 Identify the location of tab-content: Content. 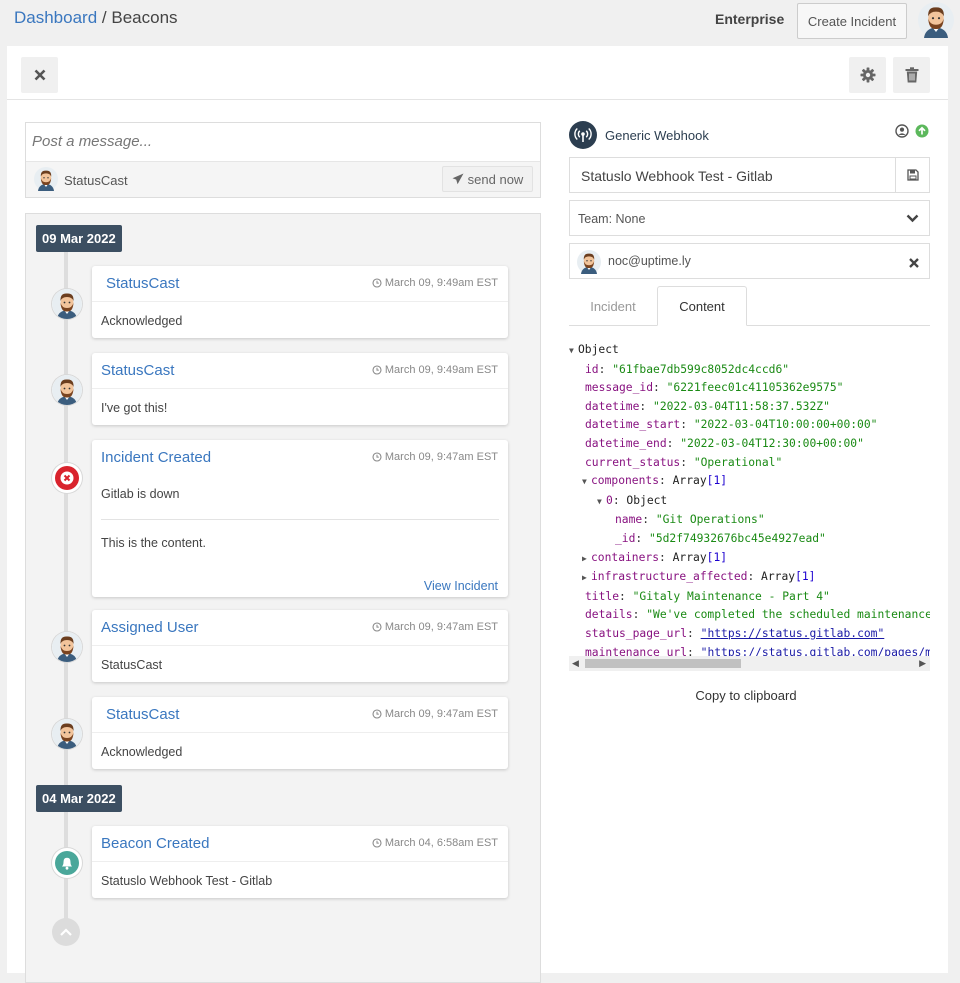
(702, 306).